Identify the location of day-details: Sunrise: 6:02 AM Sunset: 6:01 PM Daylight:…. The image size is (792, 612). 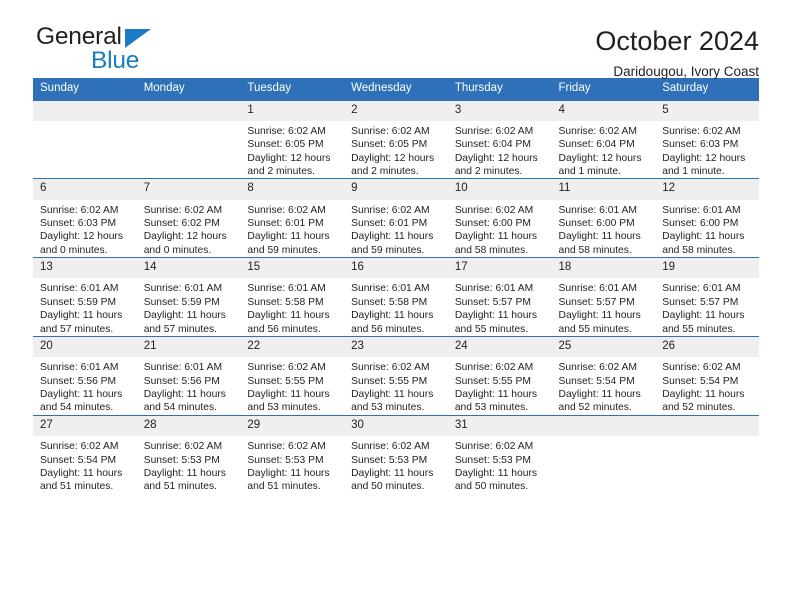
(292, 229).